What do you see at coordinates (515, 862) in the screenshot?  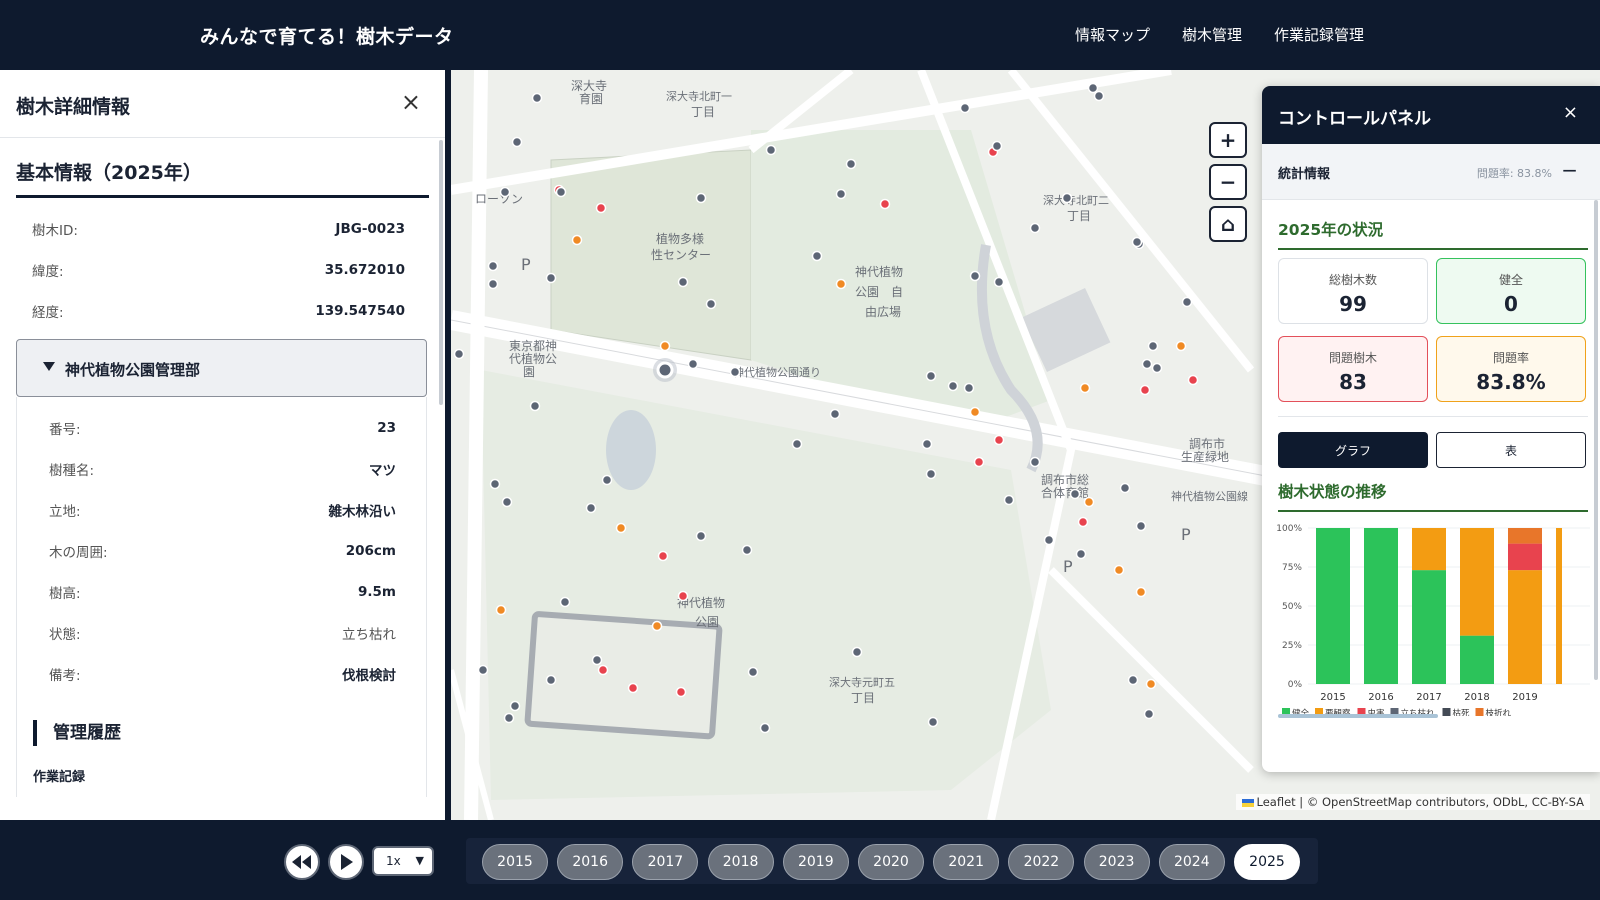 I see `year-button-2015: 2015` at bounding box center [515, 862].